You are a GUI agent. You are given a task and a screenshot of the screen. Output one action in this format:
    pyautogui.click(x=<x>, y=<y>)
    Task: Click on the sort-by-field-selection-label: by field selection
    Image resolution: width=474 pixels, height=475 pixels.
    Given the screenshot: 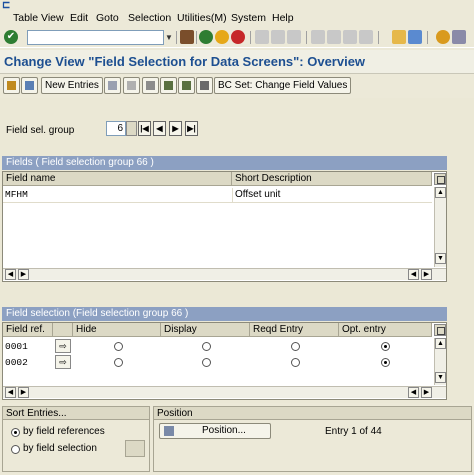 What is the action you would take?
    pyautogui.click(x=60, y=448)
    